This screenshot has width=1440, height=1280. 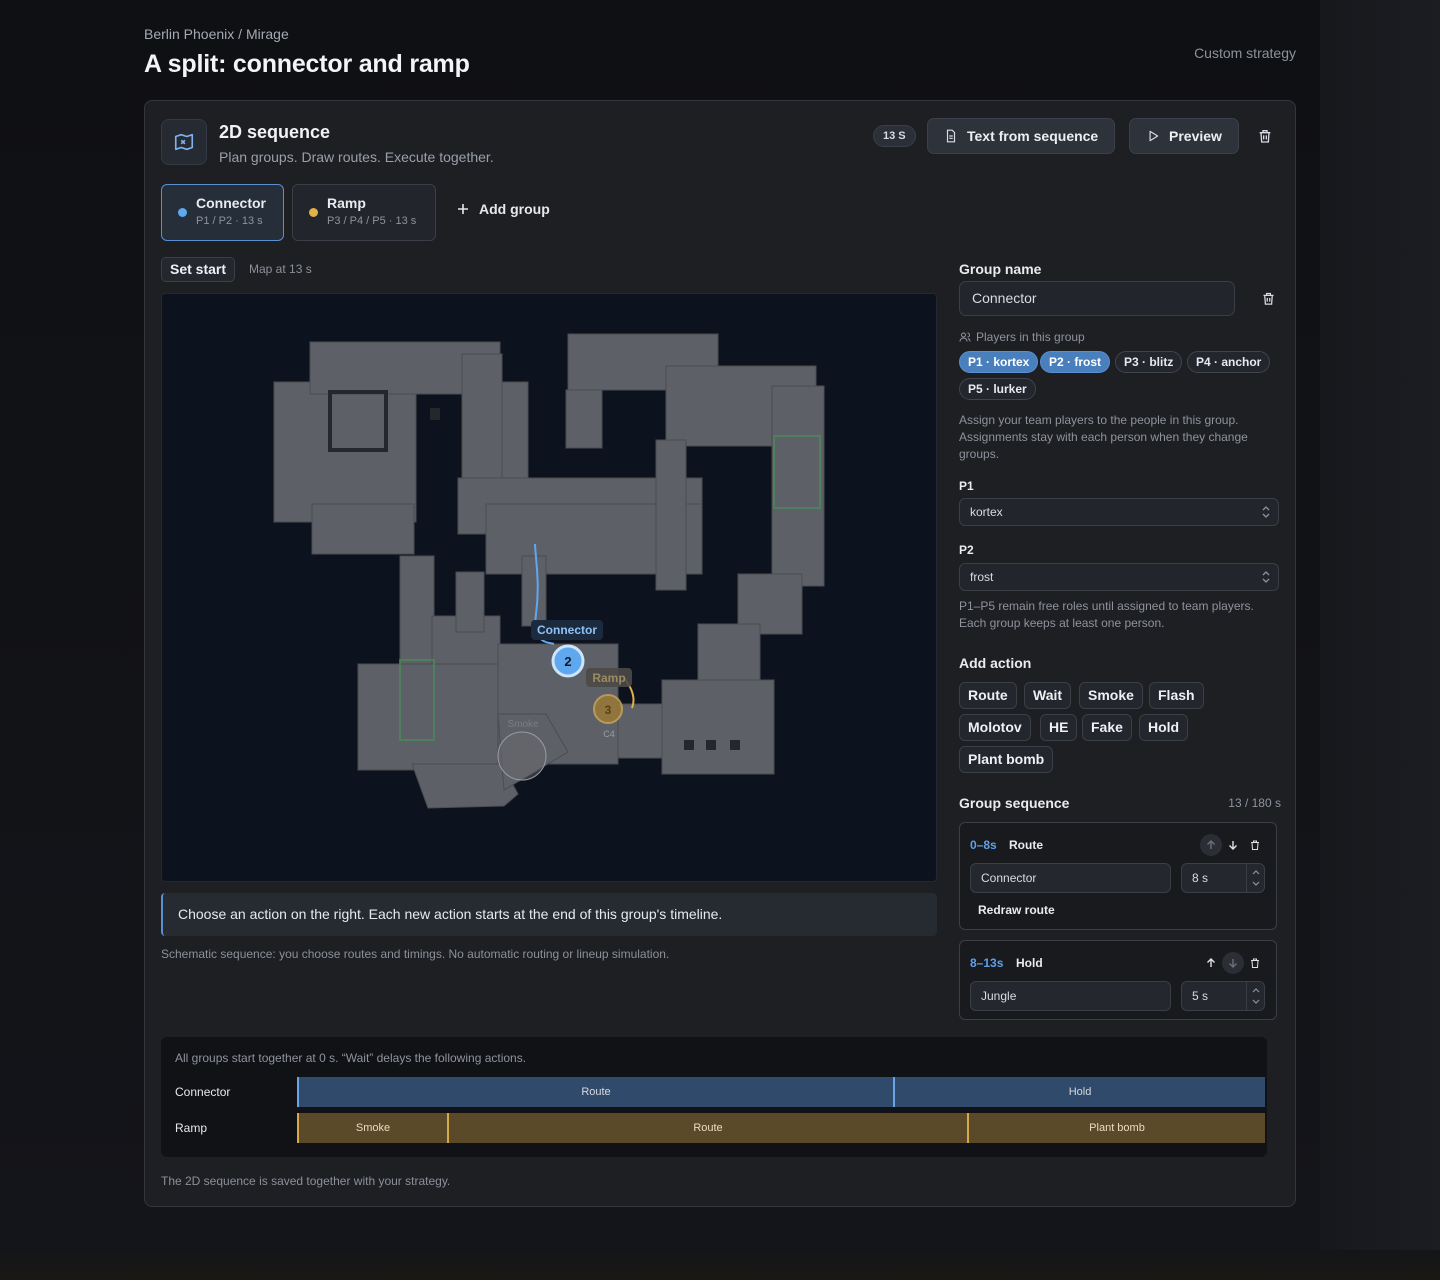 I want to click on step-target-input: Jungle, so click(x=1070, y=996).